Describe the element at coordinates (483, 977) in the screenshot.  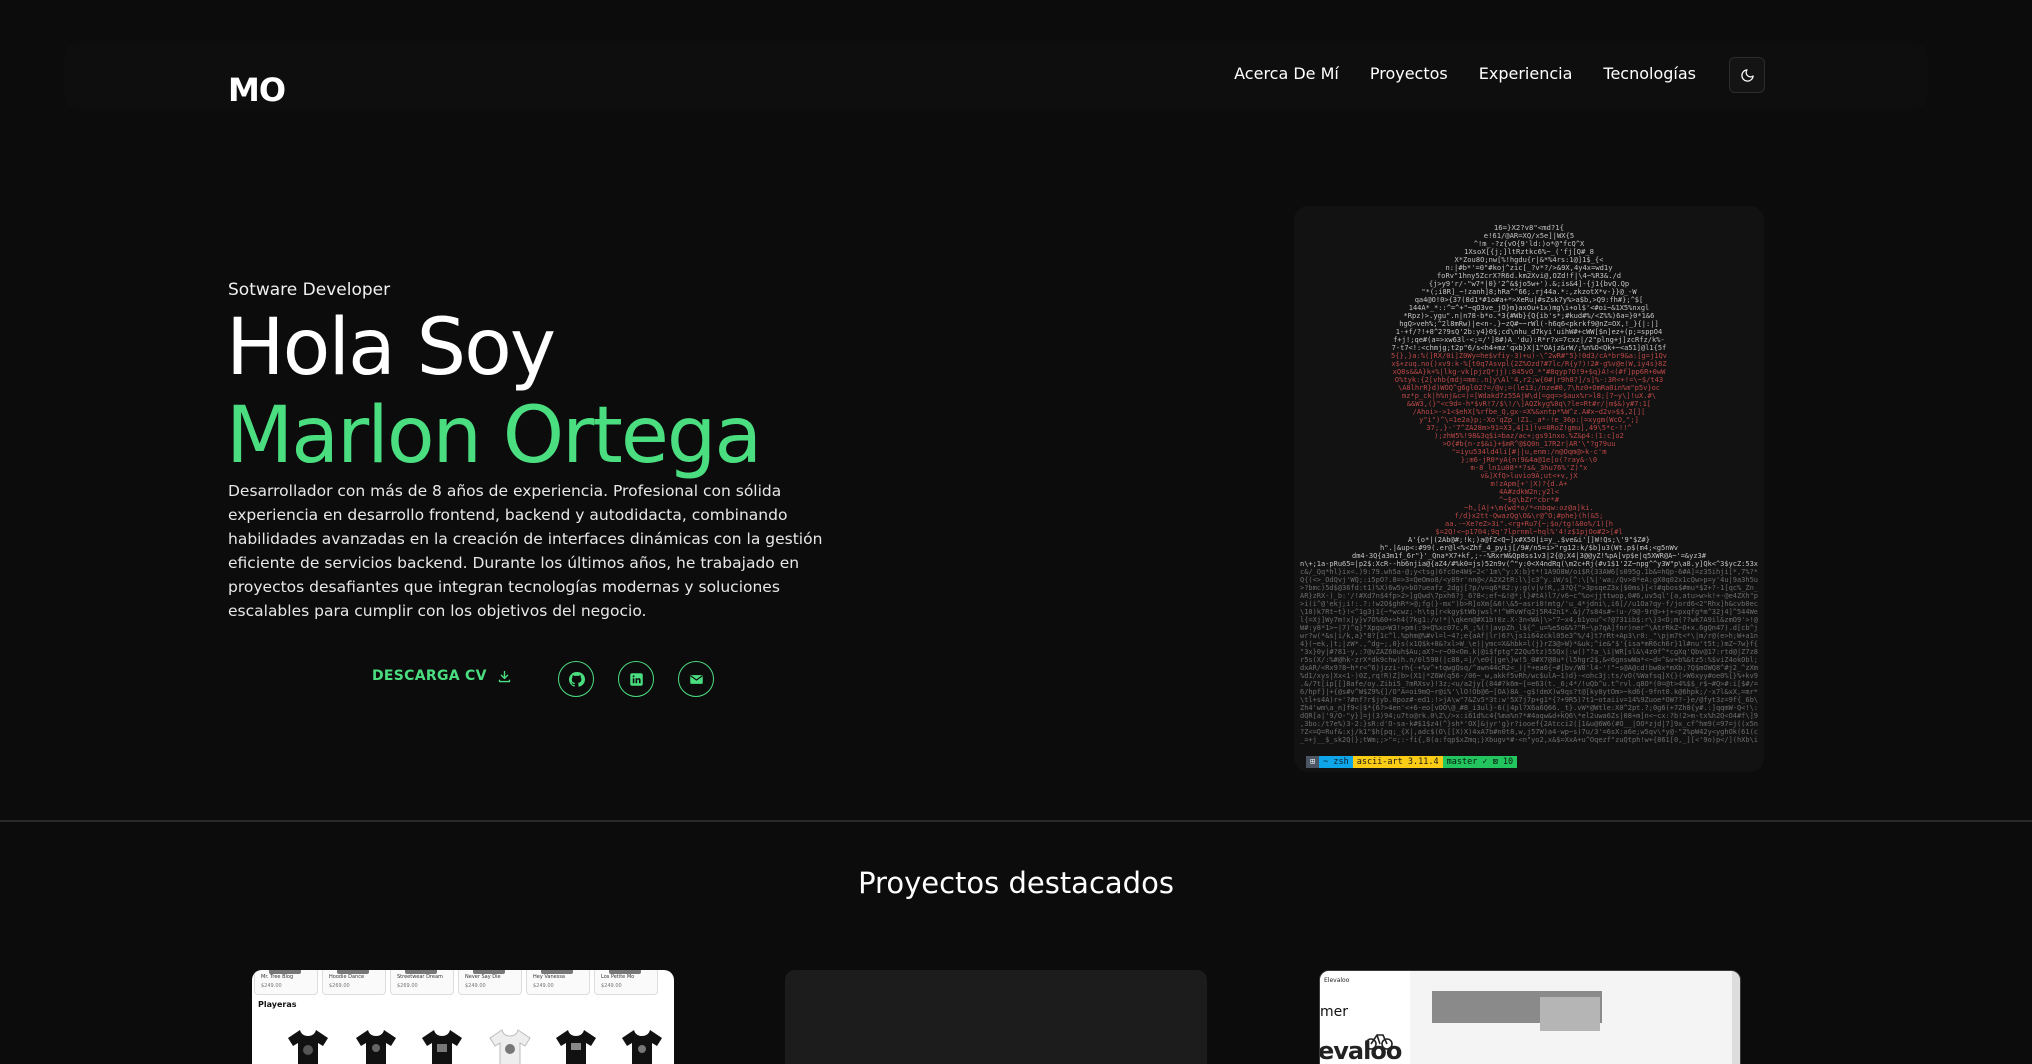
I see `product-name: Never Say Die` at that location.